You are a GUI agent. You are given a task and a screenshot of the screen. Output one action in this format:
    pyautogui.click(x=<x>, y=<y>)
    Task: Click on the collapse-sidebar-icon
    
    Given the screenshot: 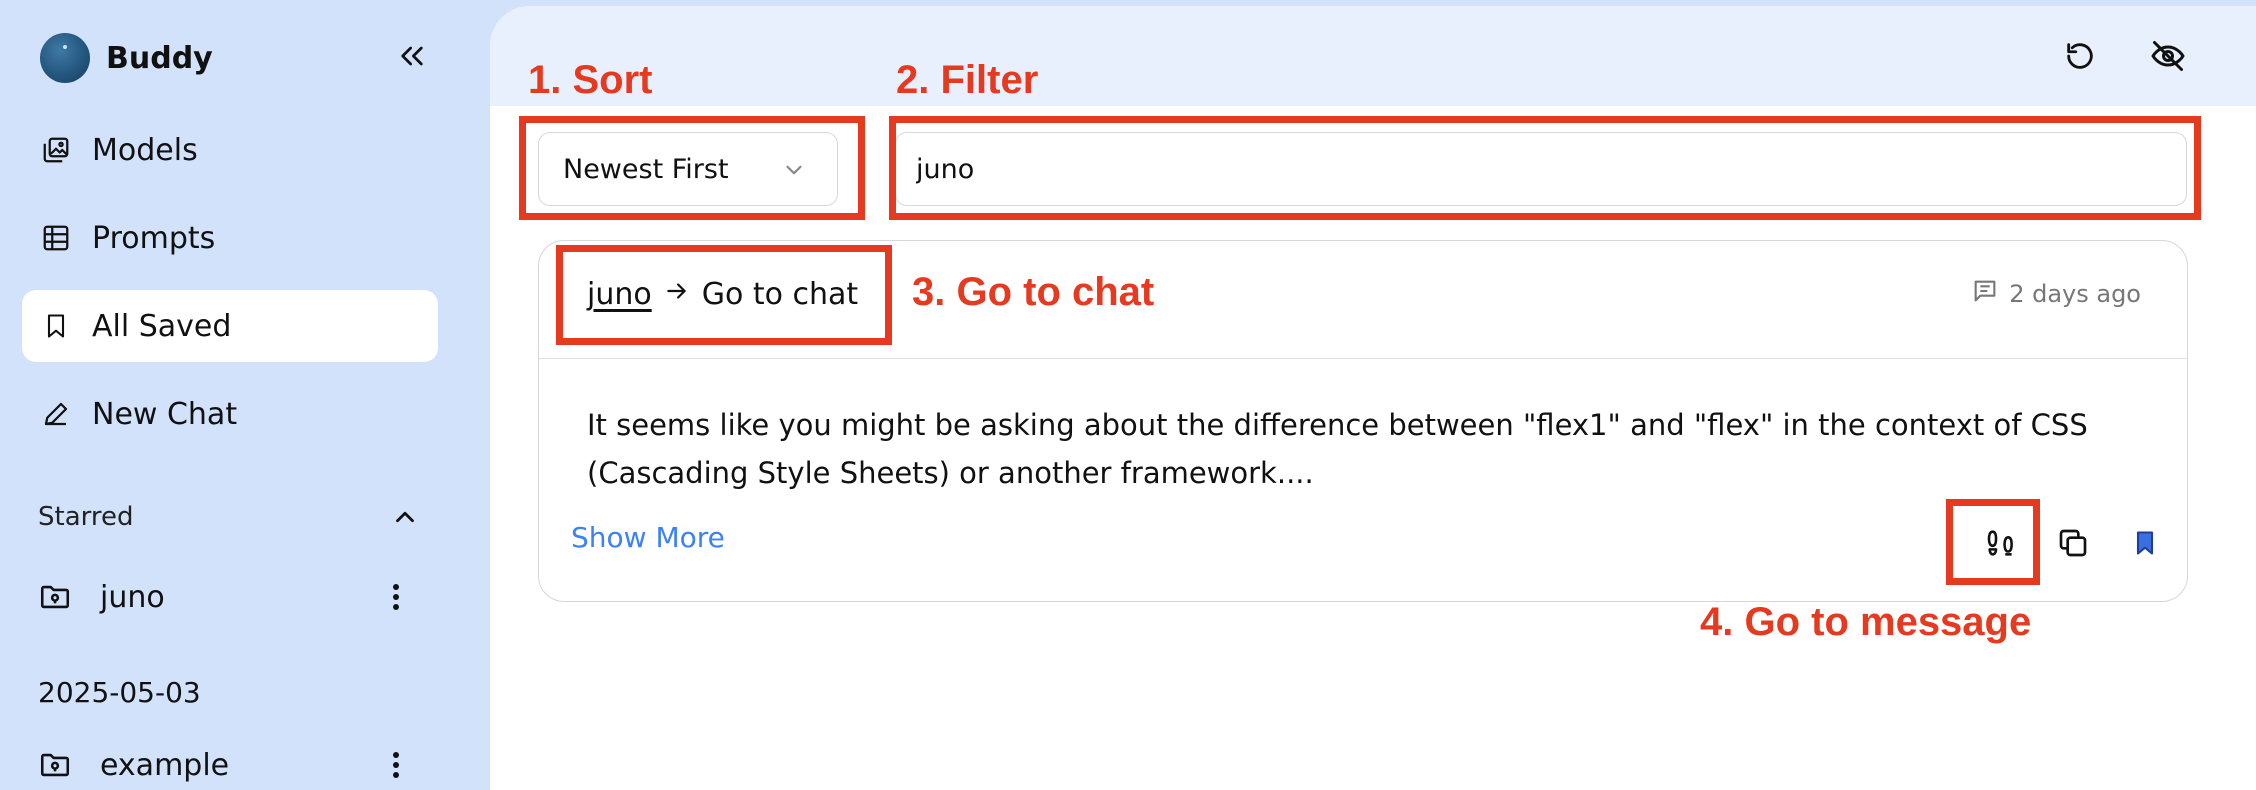 What is the action you would take?
    pyautogui.click(x=412, y=56)
    